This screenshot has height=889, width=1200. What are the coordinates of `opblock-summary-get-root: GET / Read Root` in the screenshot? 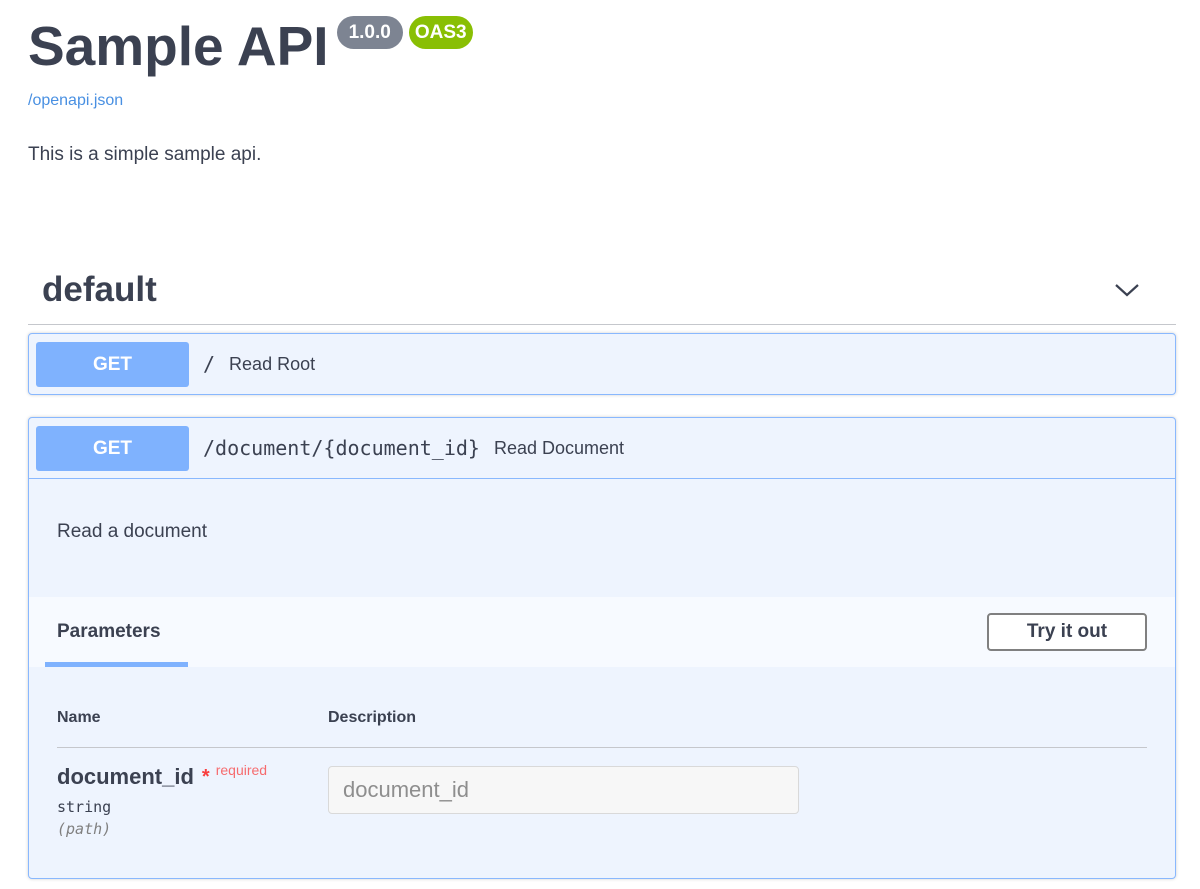 It's located at (602, 364).